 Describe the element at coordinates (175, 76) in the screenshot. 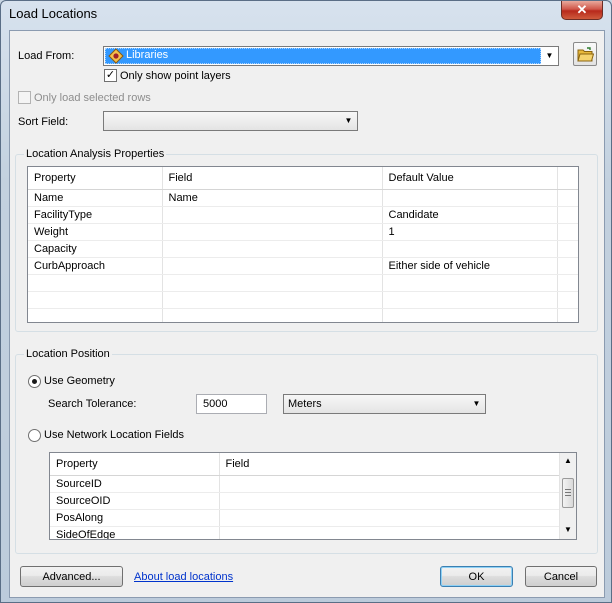

I see `only-point-layers-label: Only show point layers` at that location.